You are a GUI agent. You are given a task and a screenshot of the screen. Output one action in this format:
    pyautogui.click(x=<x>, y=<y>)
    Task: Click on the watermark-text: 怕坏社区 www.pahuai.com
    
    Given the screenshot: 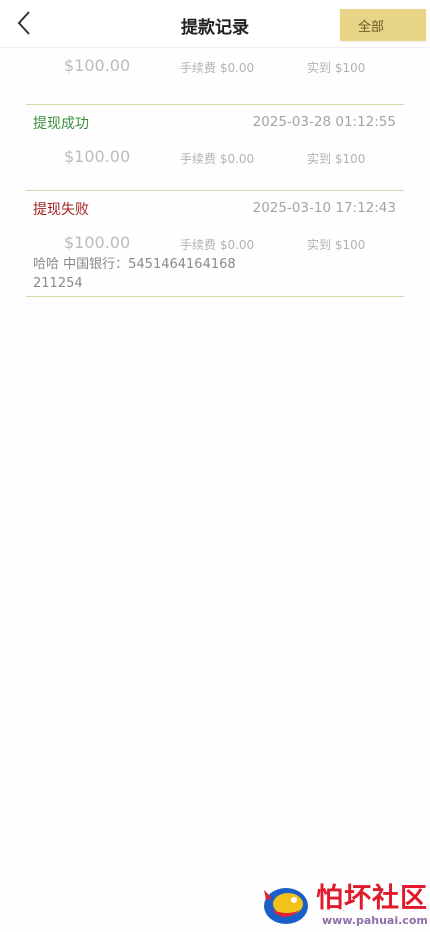 What is the action you would take?
    pyautogui.click(x=372, y=904)
    